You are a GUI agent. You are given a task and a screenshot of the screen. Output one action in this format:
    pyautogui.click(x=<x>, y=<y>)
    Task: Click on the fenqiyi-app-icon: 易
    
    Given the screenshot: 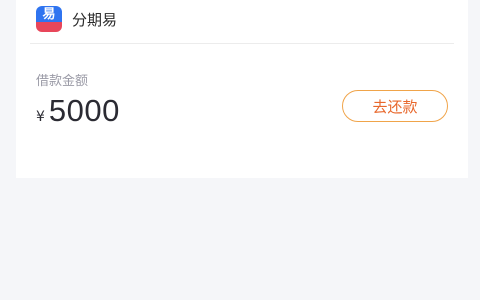 What is the action you would take?
    pyautogui.click(x=49, y=19)
    